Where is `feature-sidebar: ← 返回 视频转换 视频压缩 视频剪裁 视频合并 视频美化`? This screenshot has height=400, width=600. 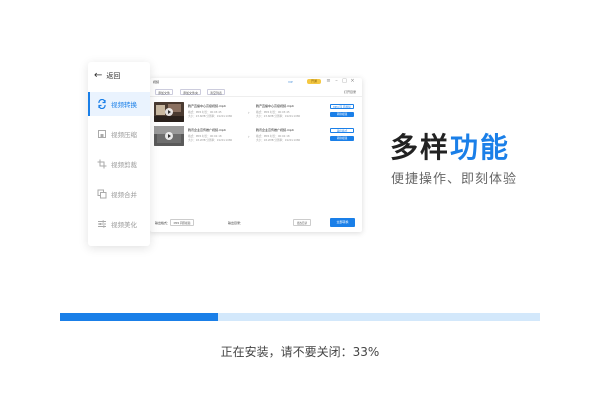
feature-sidebar: ← 返回 视频转换 视频压缩 视频剪裁 视频合并 视频美化 is located at coordinates (119, 154).